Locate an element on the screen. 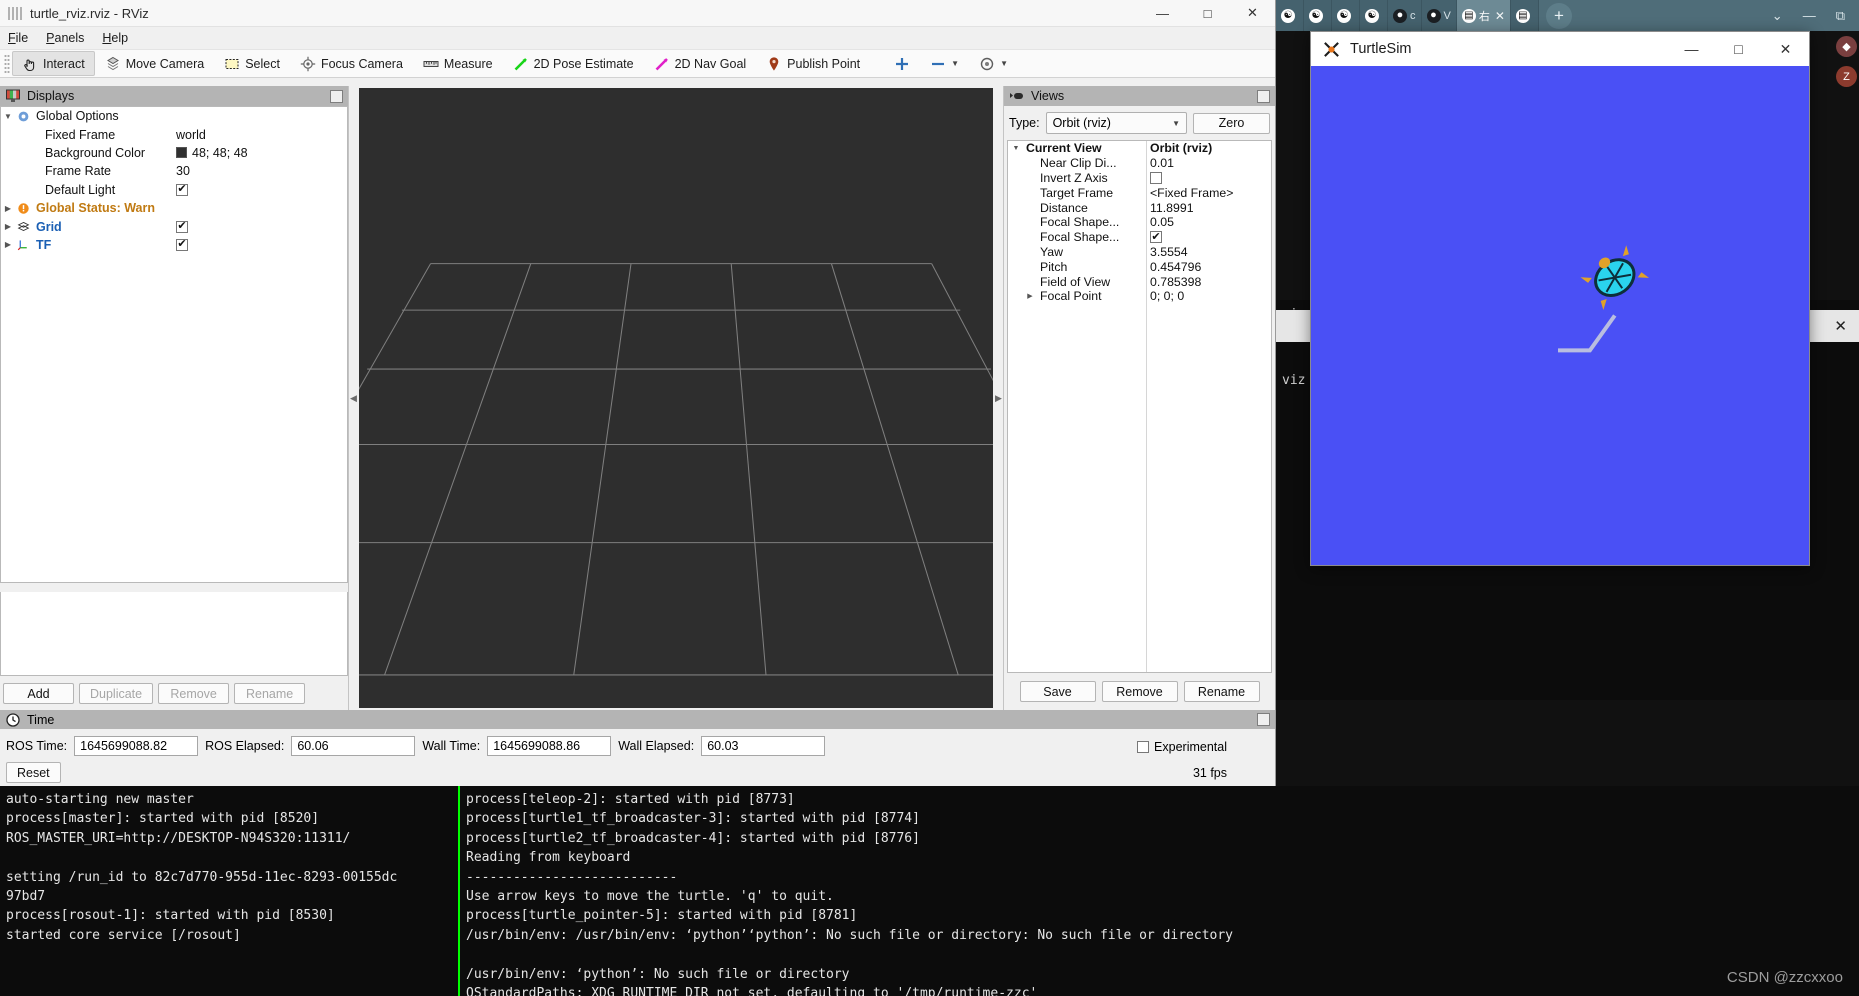  left-splitter-handle: ◀ is located at coordinates (353, 398).